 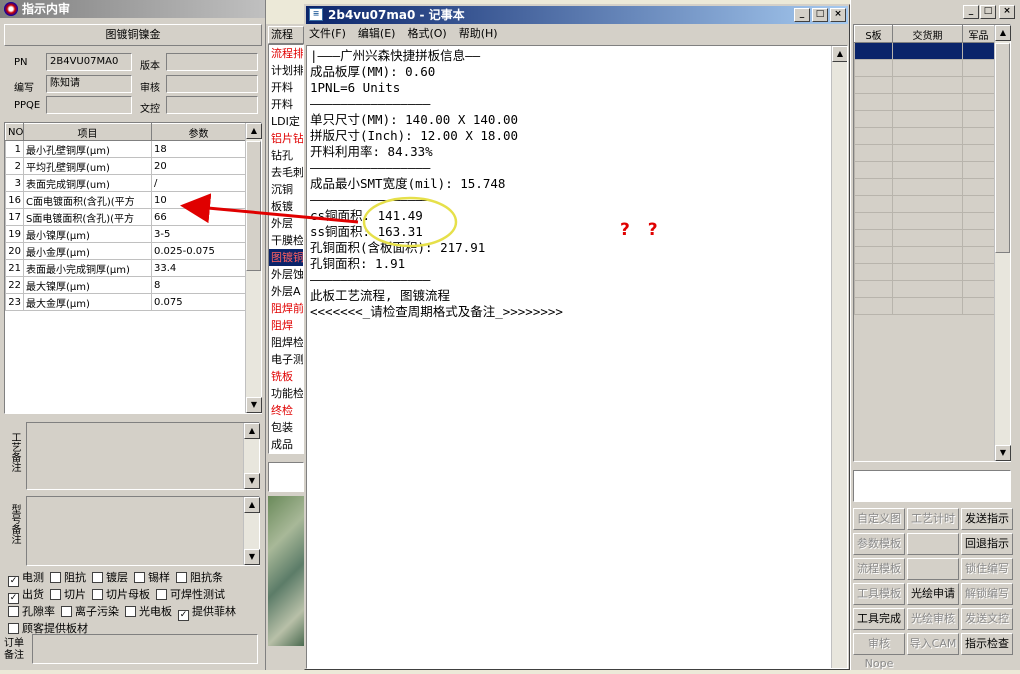 I want to click on table-row: 20 最小金厚(μm) 0.025-0.075, so click(x=125, y=251).